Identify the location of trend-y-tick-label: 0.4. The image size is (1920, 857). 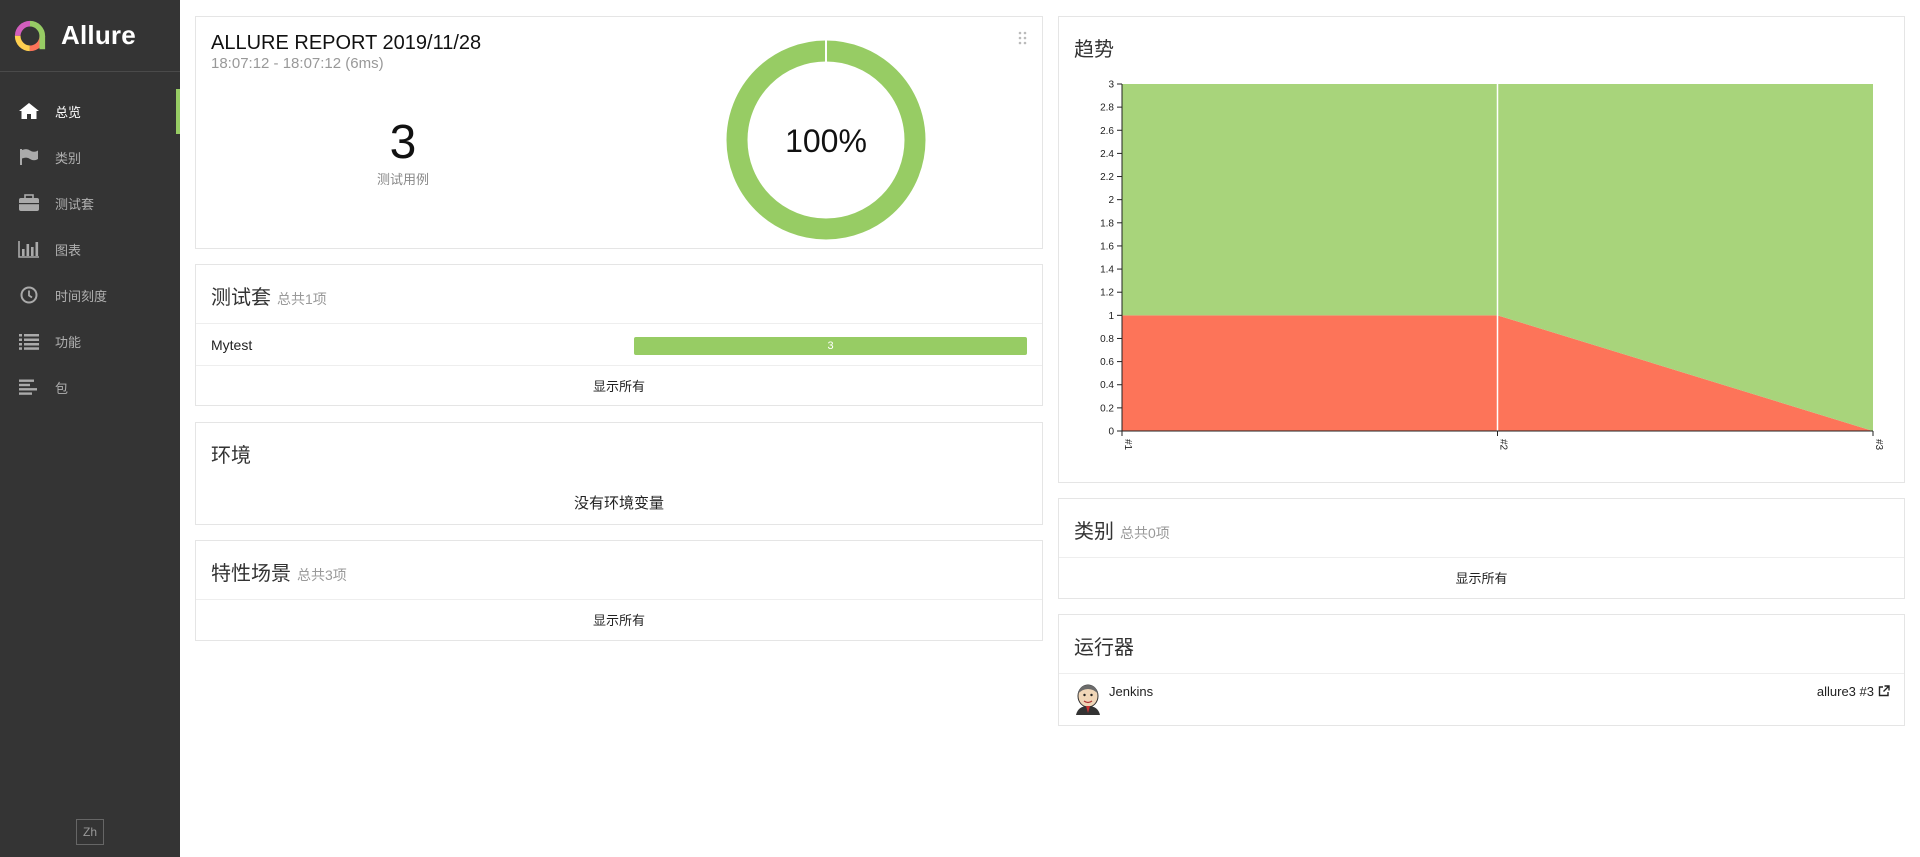
(1107, 385).